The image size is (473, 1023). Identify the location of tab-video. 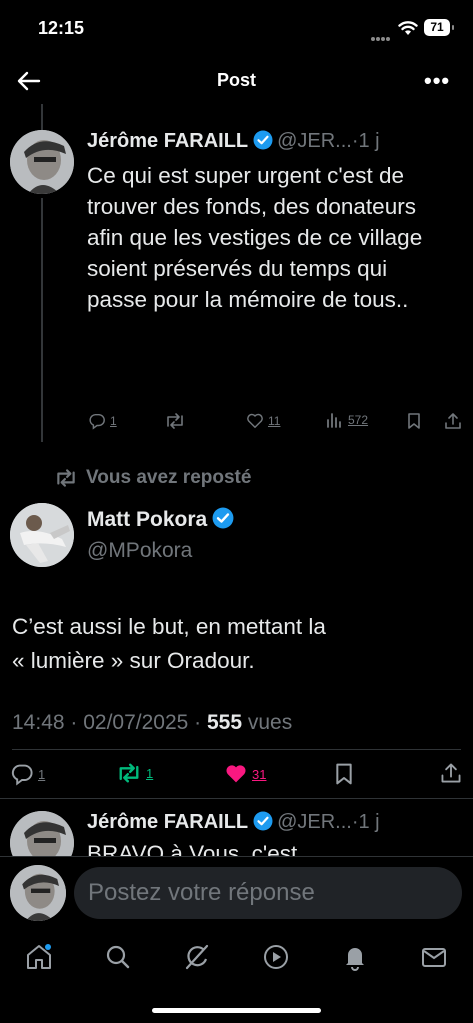
(276, 957).